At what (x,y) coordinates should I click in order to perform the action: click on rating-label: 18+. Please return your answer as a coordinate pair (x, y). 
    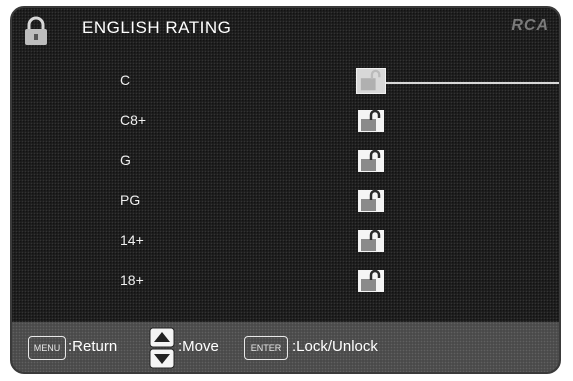
    Looking at the image, I should click on (132, 280).